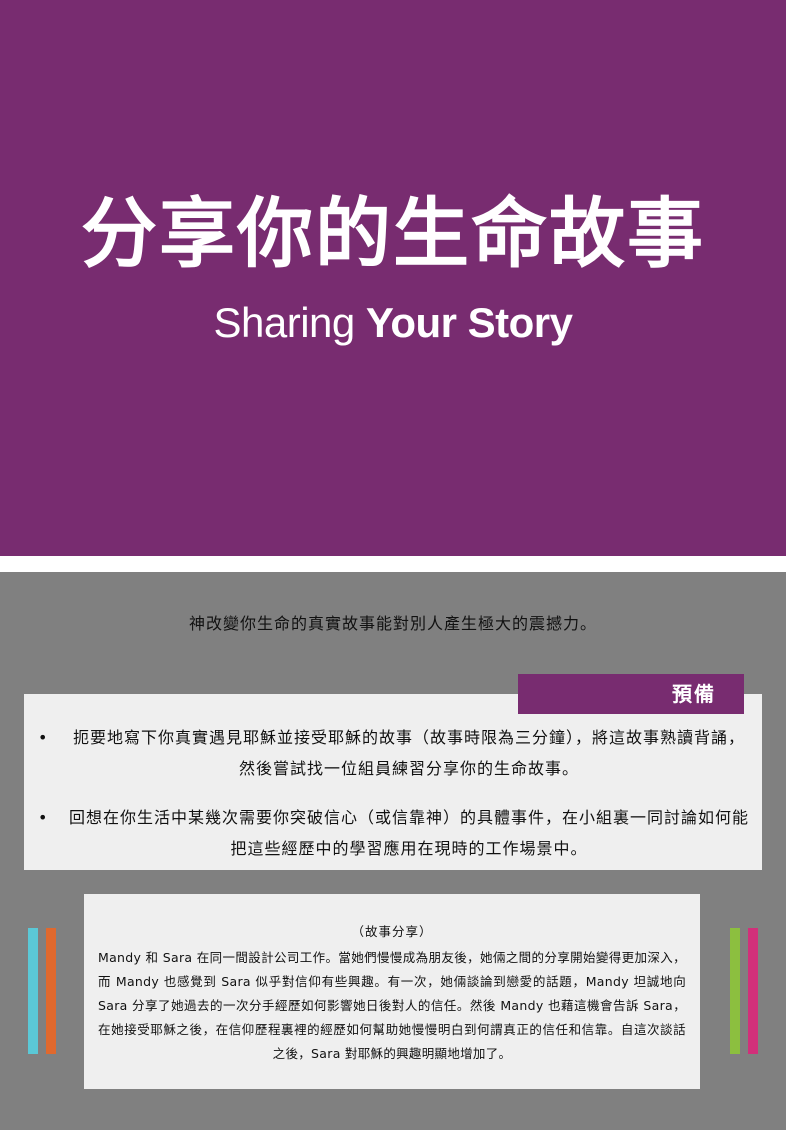  I want to click on list-item-line: 回想在你生活中某幾次需要你突破信心（或信靠神）的具體事件，在小組裏一同討論如何能, so click(408, 817).